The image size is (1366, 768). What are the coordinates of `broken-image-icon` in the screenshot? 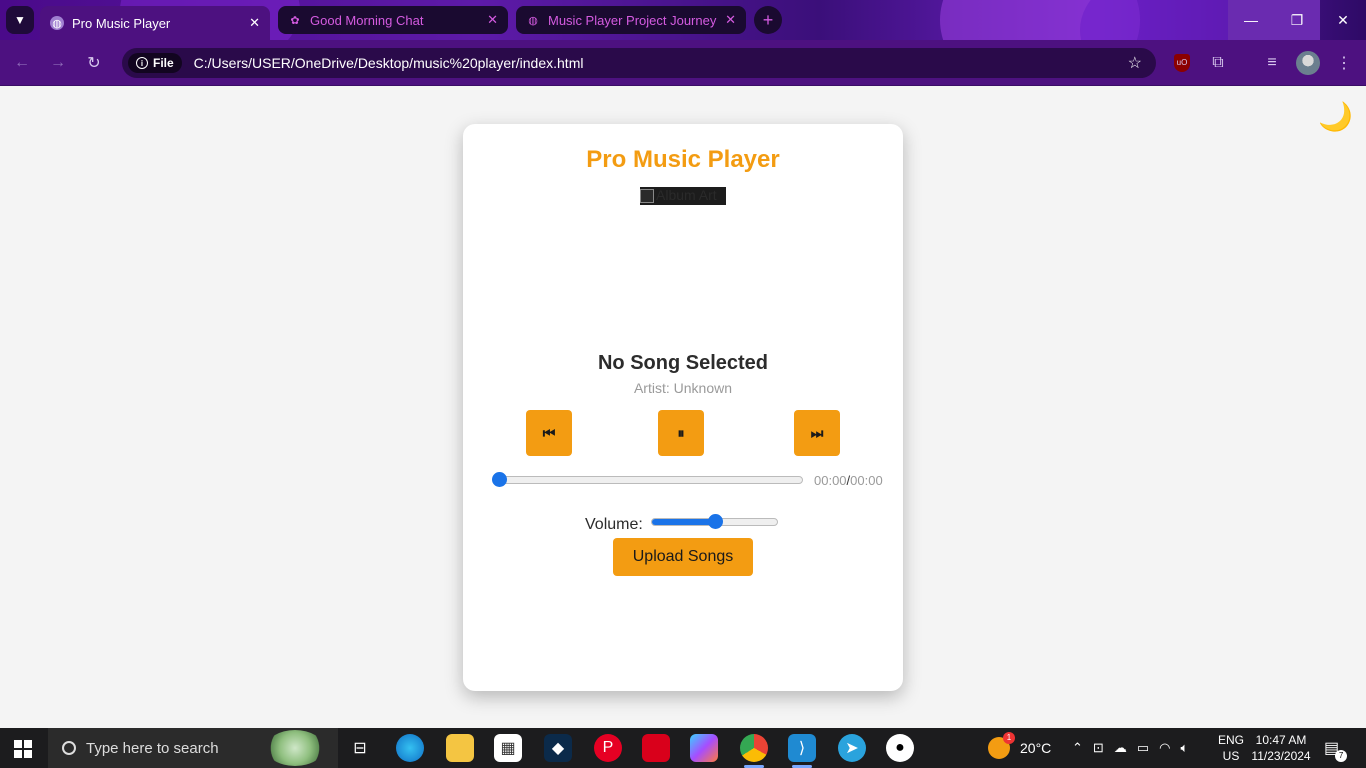 It's located at (647, 196).